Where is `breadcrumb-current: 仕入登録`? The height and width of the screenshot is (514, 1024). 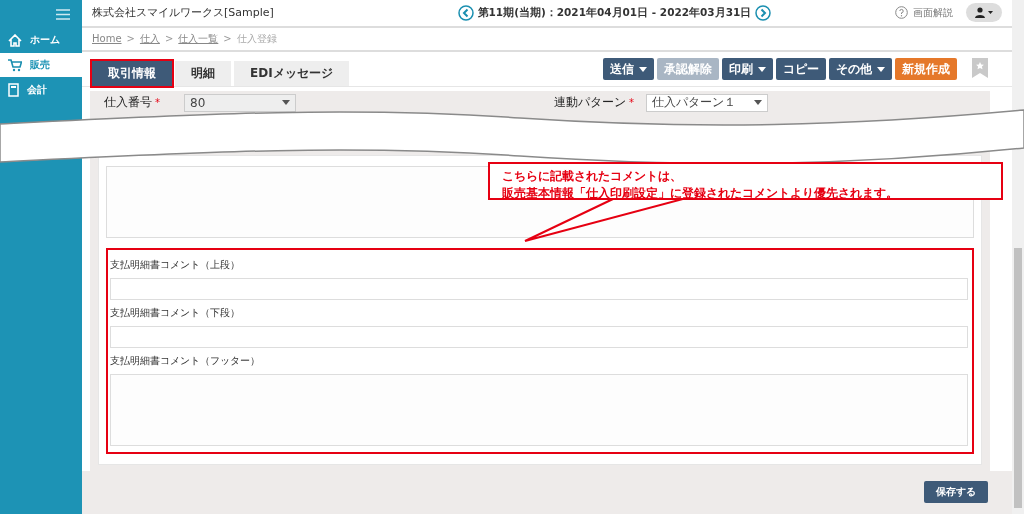 breadcrumb-current: 仕入登録 is located at coordinates (256, 38).